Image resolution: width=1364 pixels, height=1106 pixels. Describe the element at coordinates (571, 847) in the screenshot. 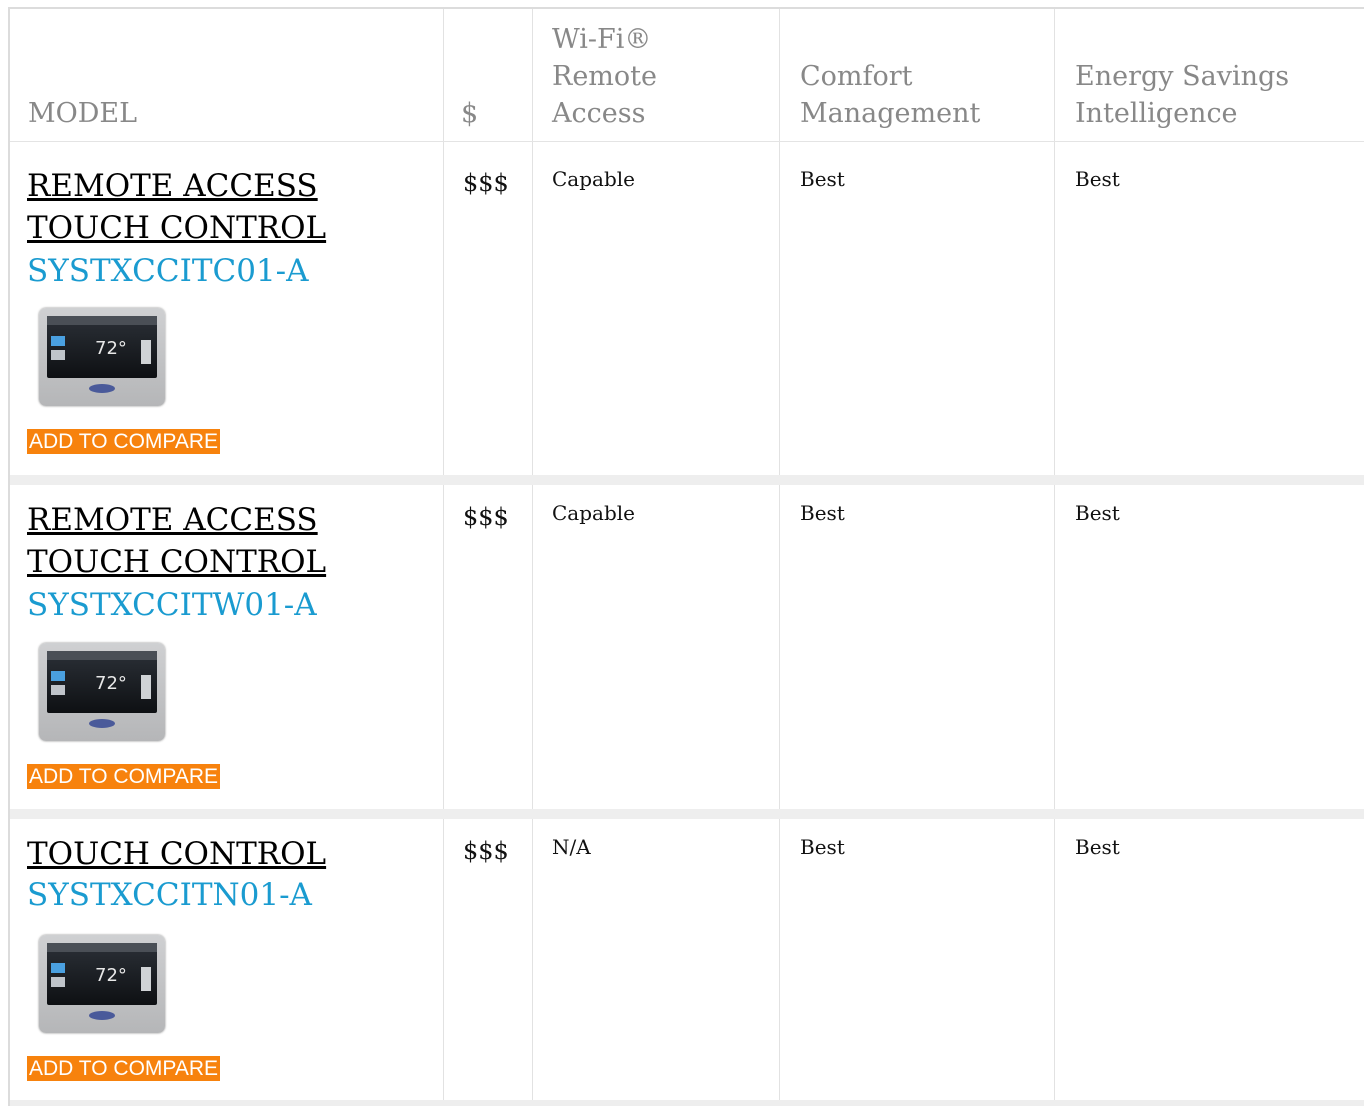

I see `wifi-value: N/A` at that location.